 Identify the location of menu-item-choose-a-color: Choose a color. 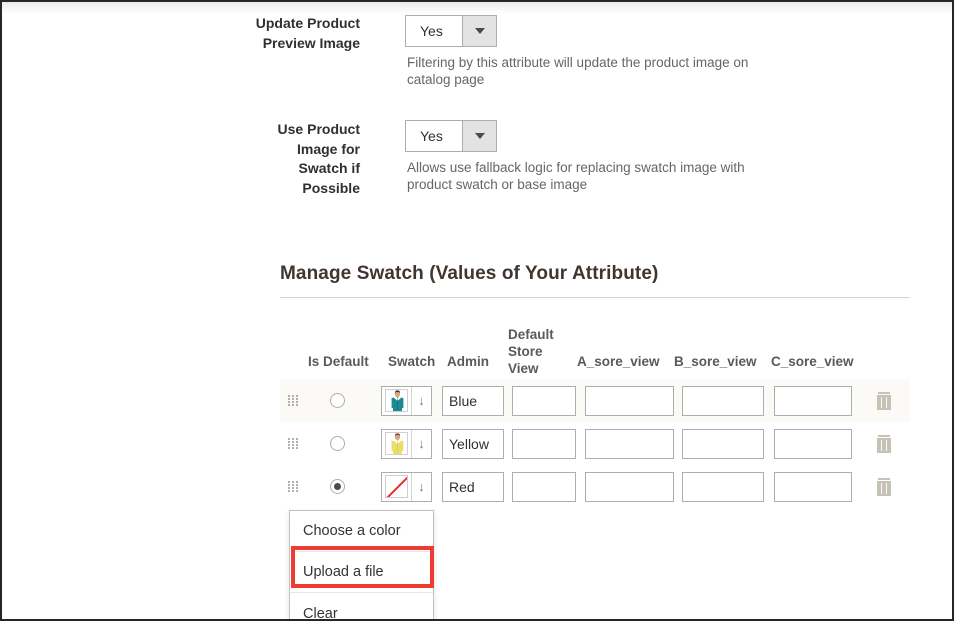
(361, 531).